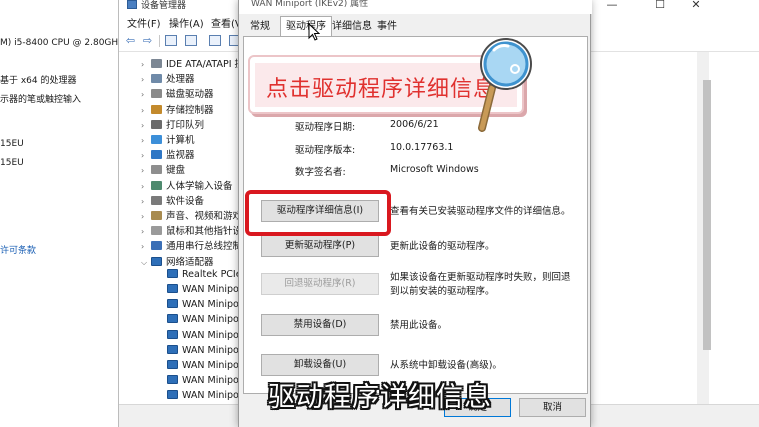 The height and width of the screenshot is (427, 759). Describe the element at coordinates (320, 325) in the screenshot. I see `disable-device-button: 禁用设备(D)` at that location.